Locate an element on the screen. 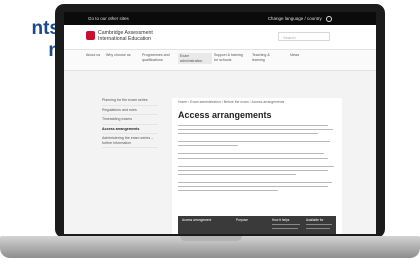  other-sites-link: Go to our other sites is located at coordinates (108, 18).